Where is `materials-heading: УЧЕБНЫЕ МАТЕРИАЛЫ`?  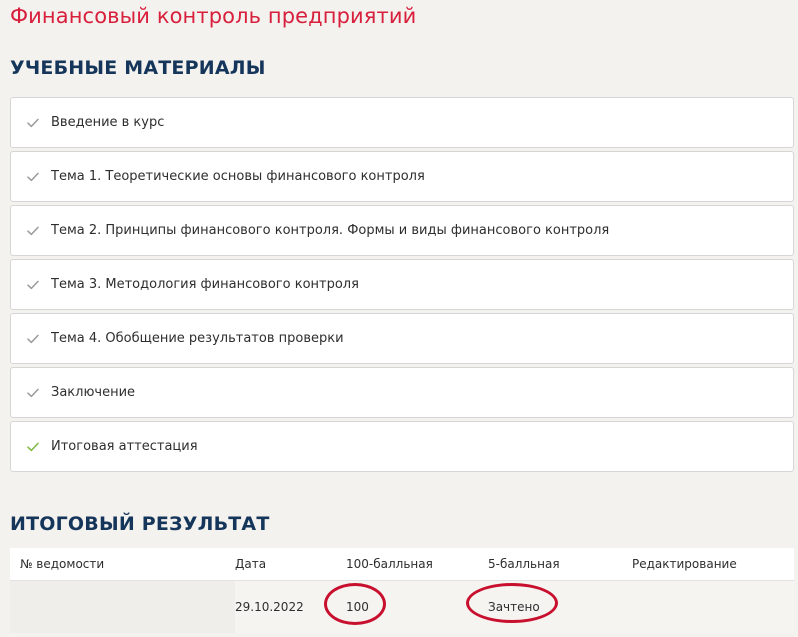 materials-heading: УЧЕБНЫЕ МАТЕРИАЛЫ is located at coordinates (138, 68).